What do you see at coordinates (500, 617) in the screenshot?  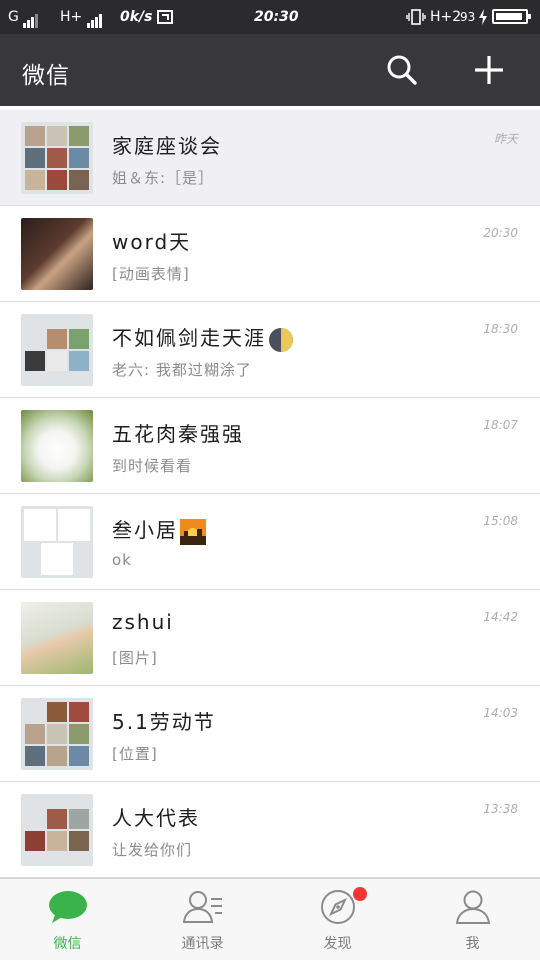 I see `chat-time: 14:42` at bounding box center [500, 617].